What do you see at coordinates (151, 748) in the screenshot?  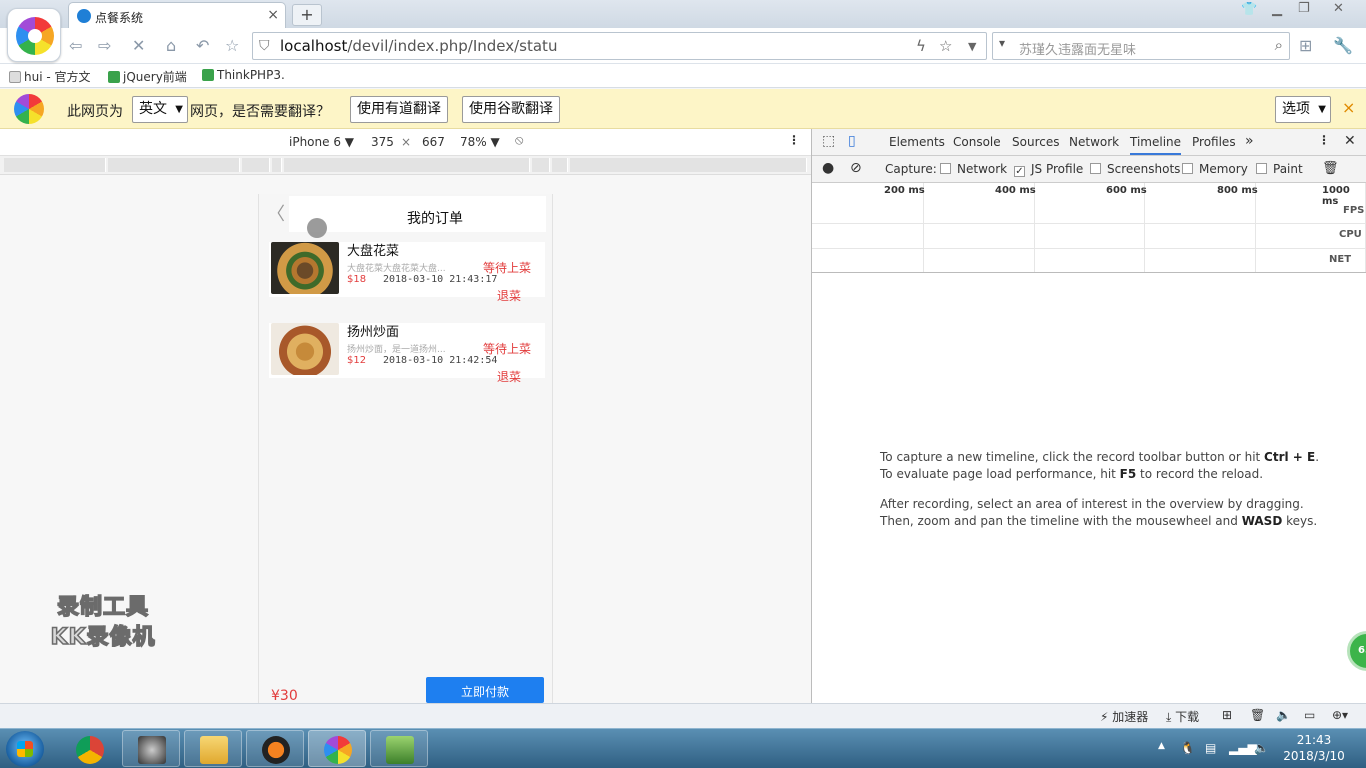 I see `taskbar-photo-viewer` at bounding box center [151, 748].